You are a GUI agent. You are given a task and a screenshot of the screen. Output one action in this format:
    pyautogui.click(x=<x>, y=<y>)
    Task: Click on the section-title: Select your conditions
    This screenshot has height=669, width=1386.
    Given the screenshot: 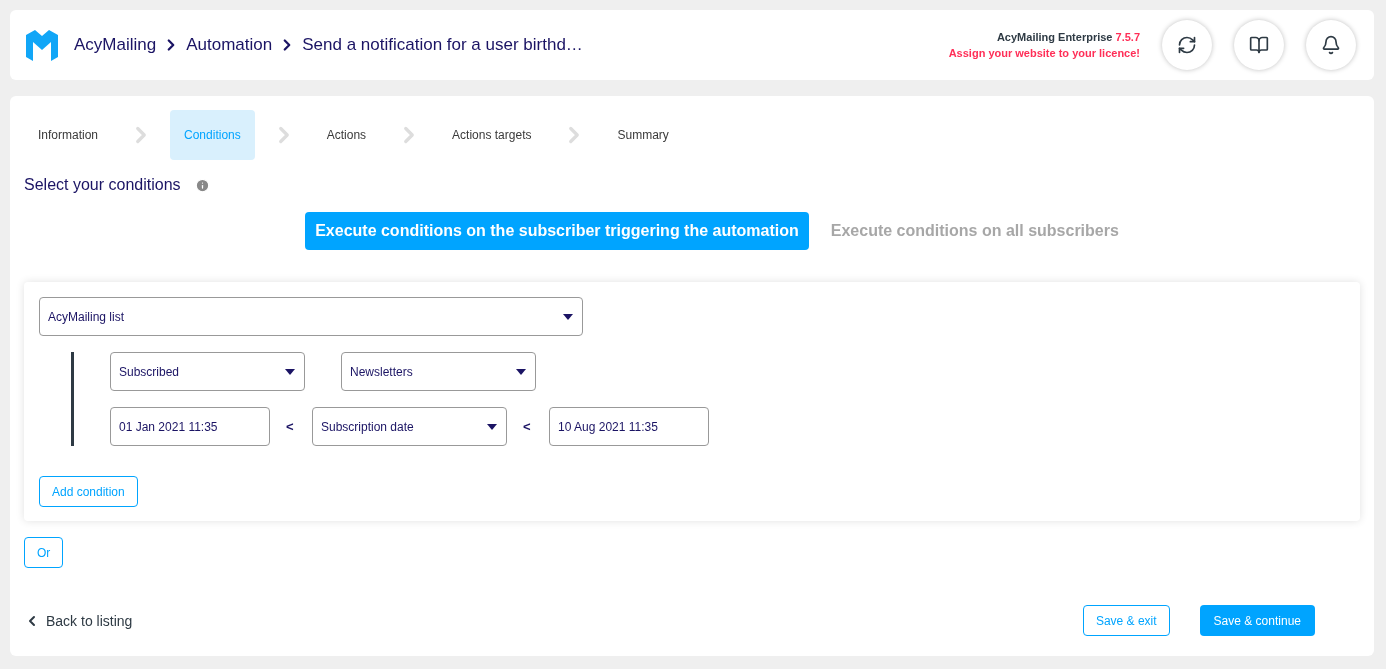 What is the action you would take?
    pyautogui.click(x=102, y=185)
    